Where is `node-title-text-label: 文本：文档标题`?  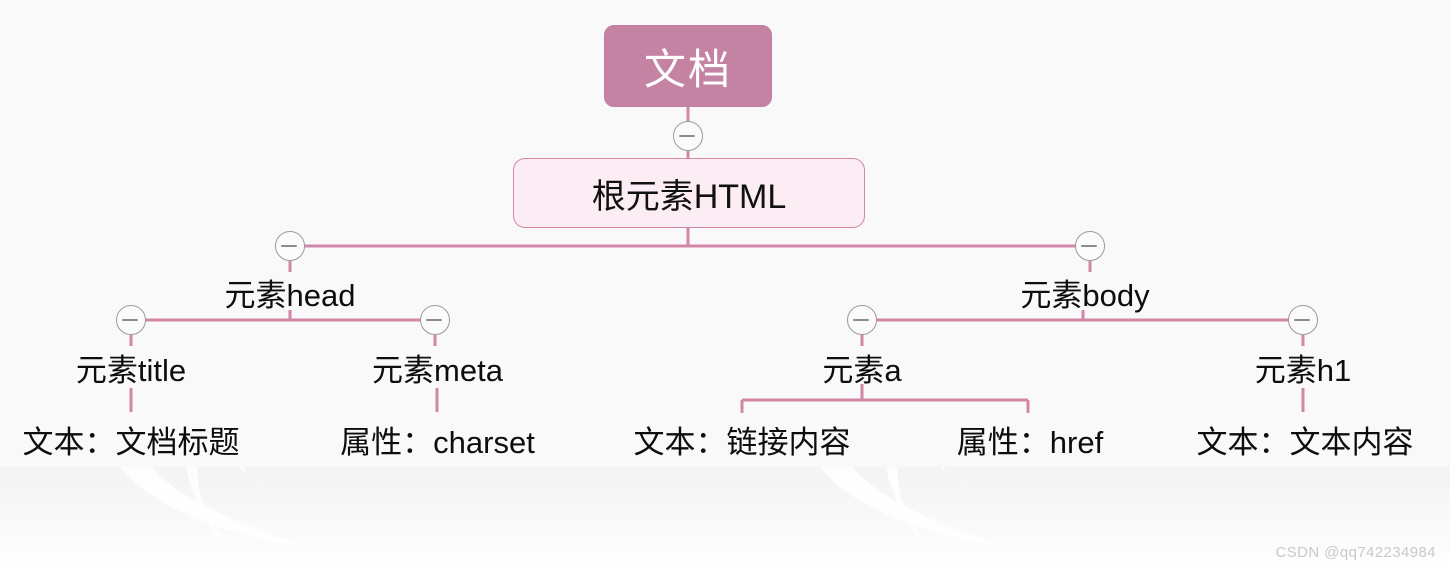 node-title-text-label: 文本：文档标题 is located at coordinates (131, 442).